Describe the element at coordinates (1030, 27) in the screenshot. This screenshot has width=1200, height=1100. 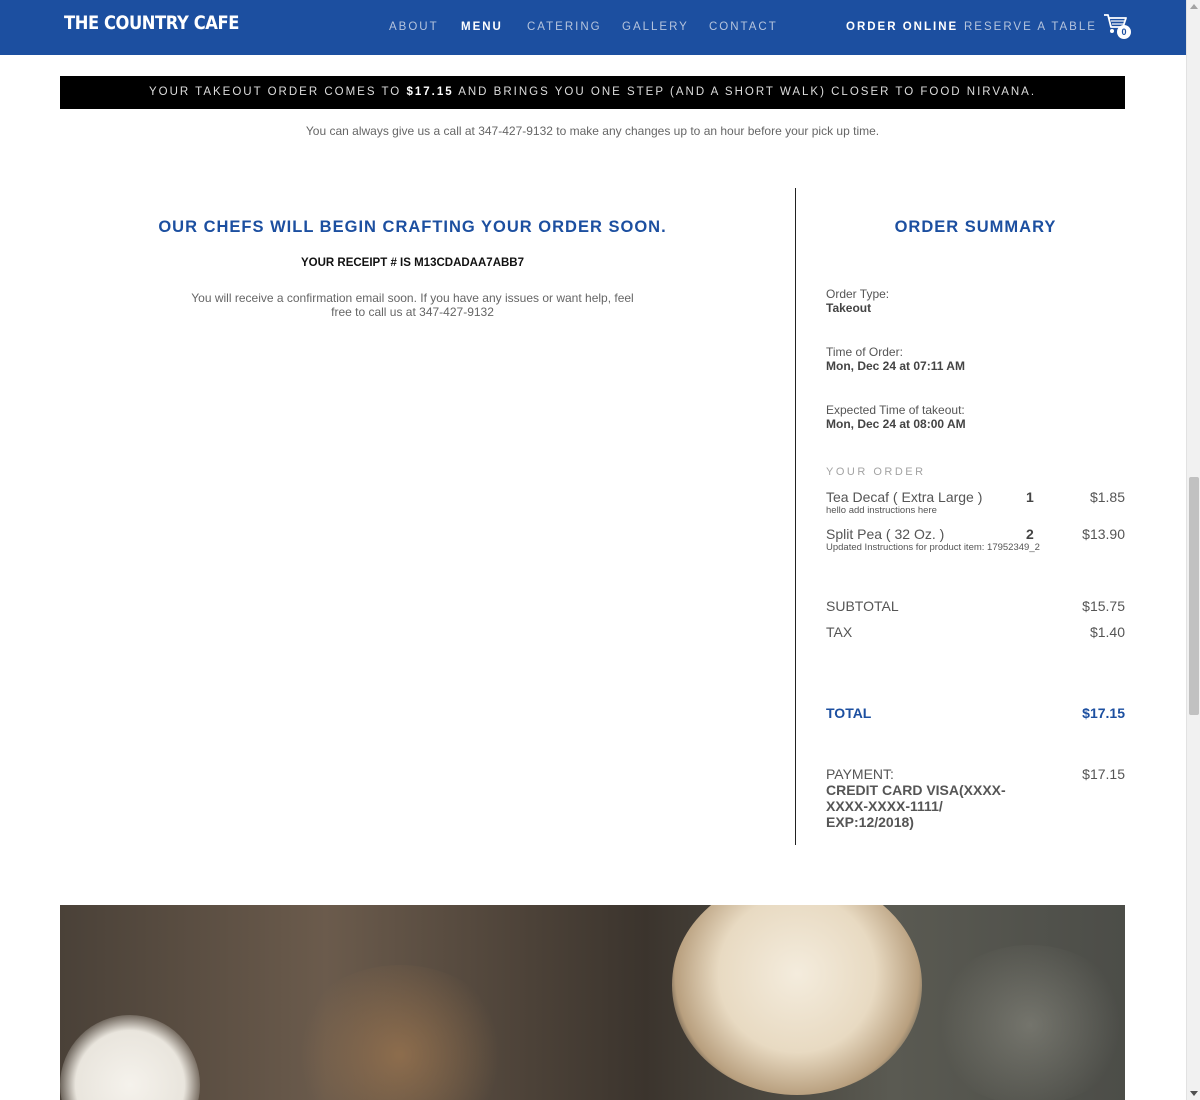
I see `reserve-table-link: RESERVE A TABLE` at that location.